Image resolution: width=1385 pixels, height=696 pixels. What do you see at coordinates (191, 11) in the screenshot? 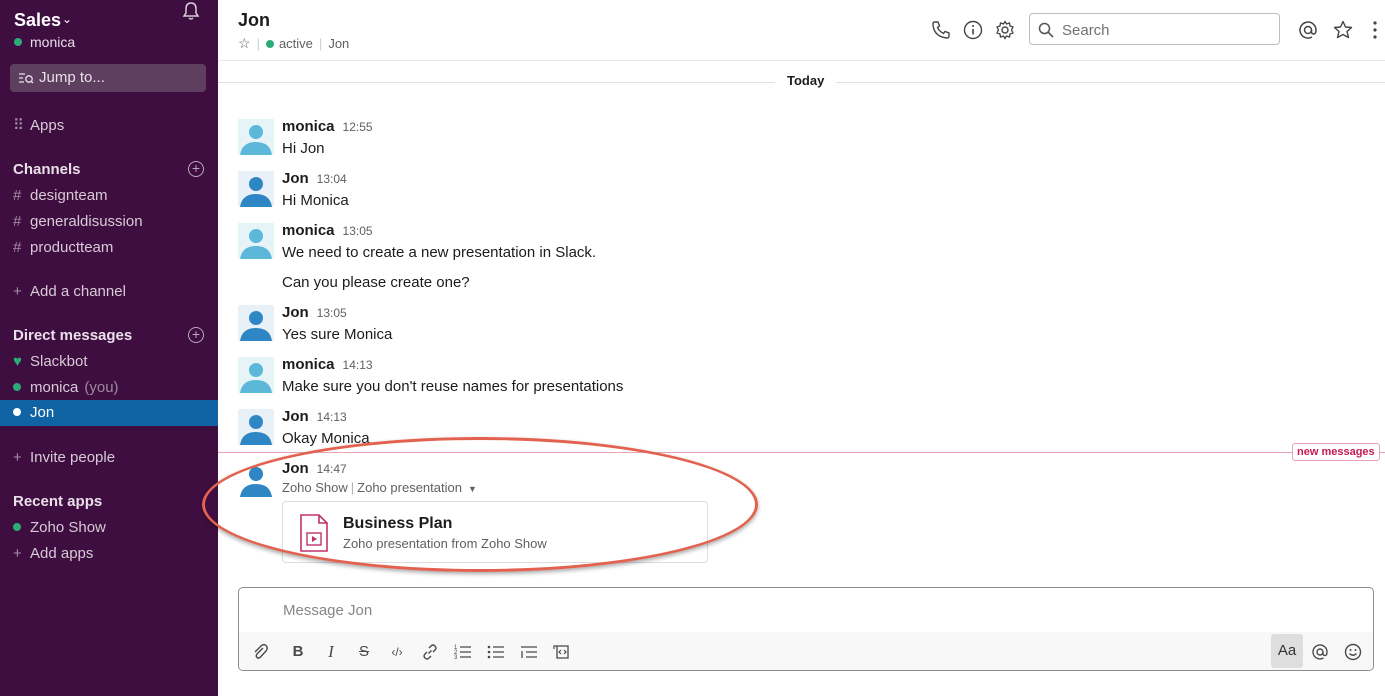
I see `bell-icon` at bounding box center [191, 11].